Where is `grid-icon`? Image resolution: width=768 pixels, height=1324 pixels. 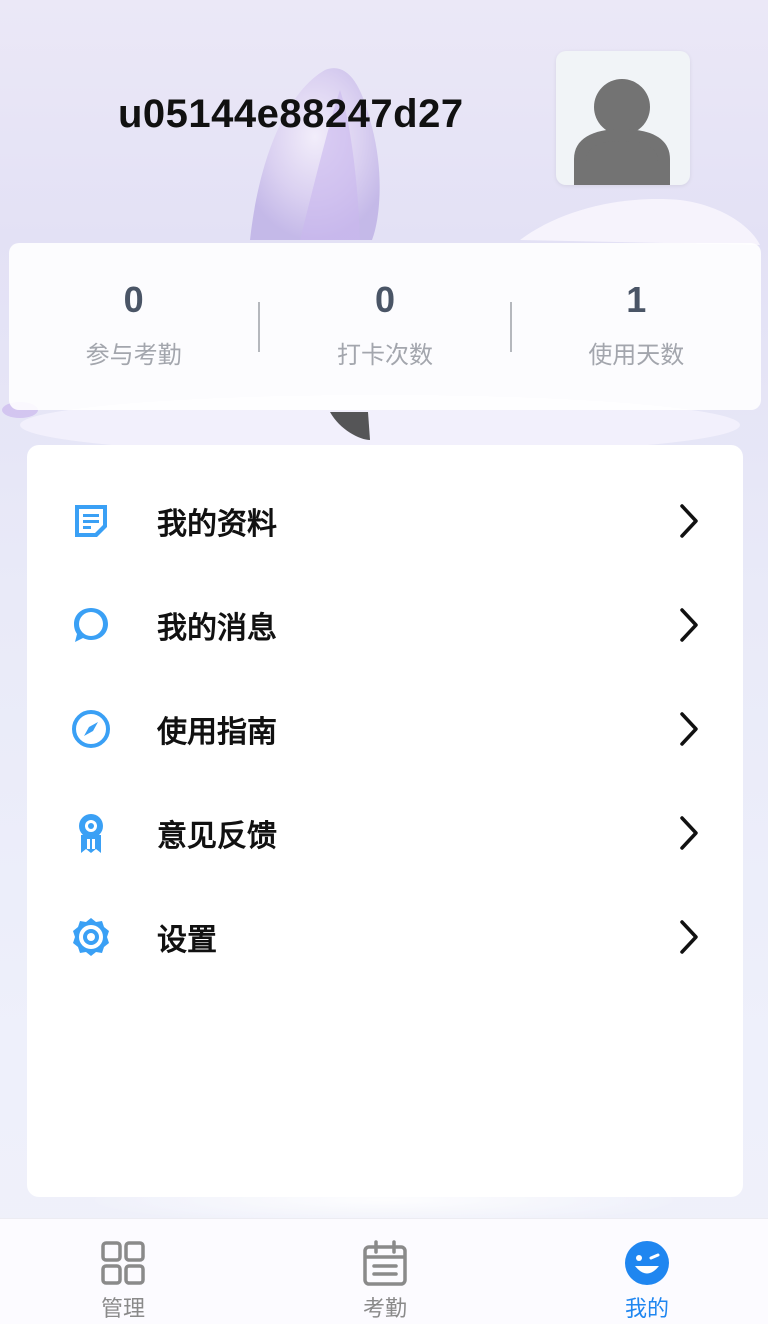 grid-icon is located at coordinates (123, 1263).